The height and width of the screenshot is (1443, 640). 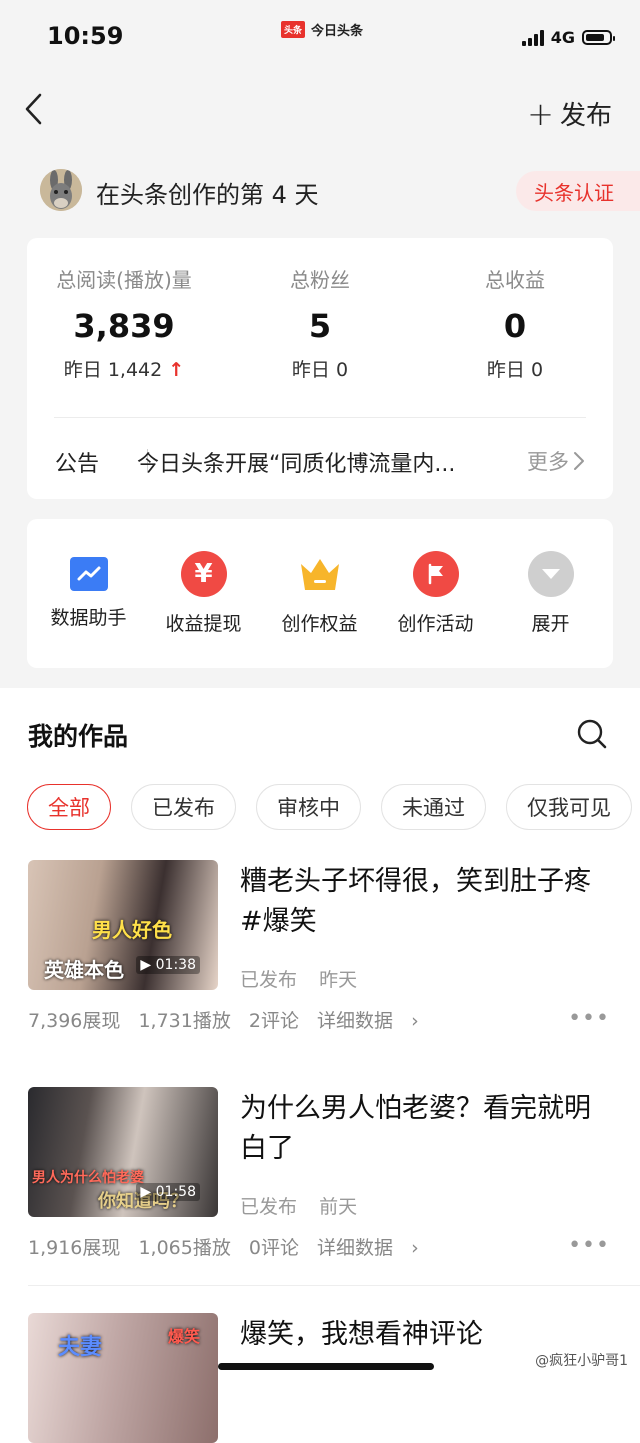 What do you see at coordinates (184, 1336) in the screenshot?
I see `thumbnail-caption: 爆笑` at bounding box center [184, 1336].